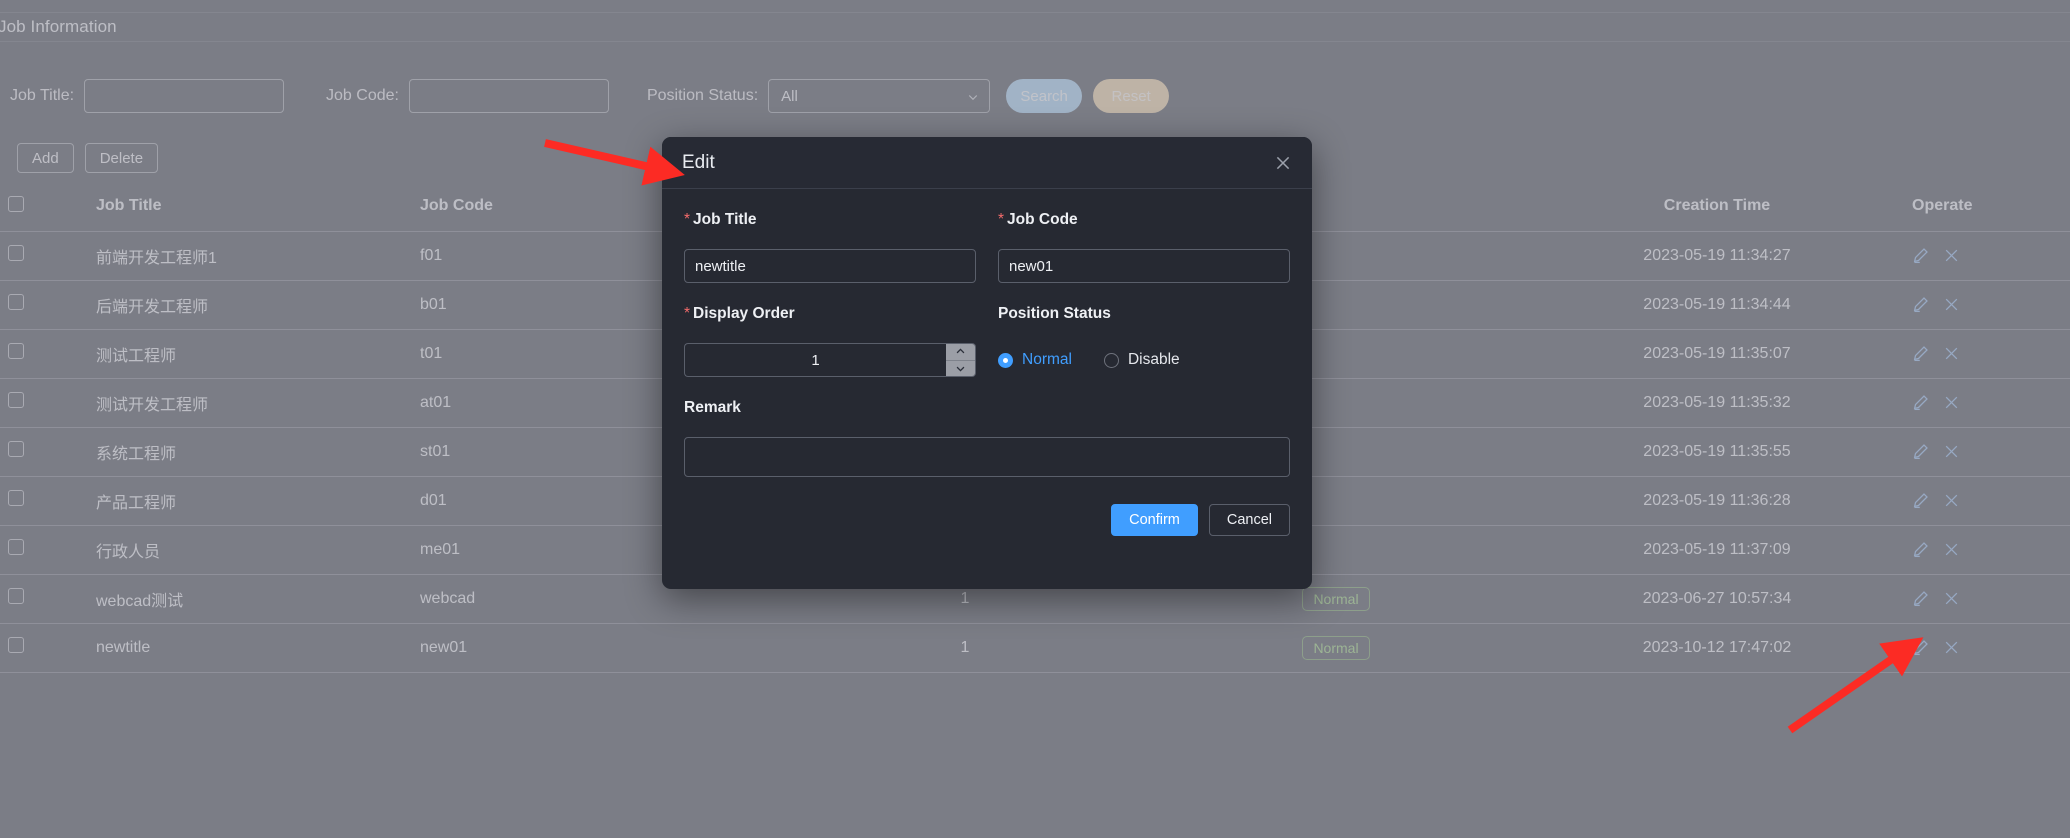 This screenshot has width=2070, height=838. Describe the element at coordinates (1054, 313) in the screenshot. I see `position-status-label: Position Status` at that location.